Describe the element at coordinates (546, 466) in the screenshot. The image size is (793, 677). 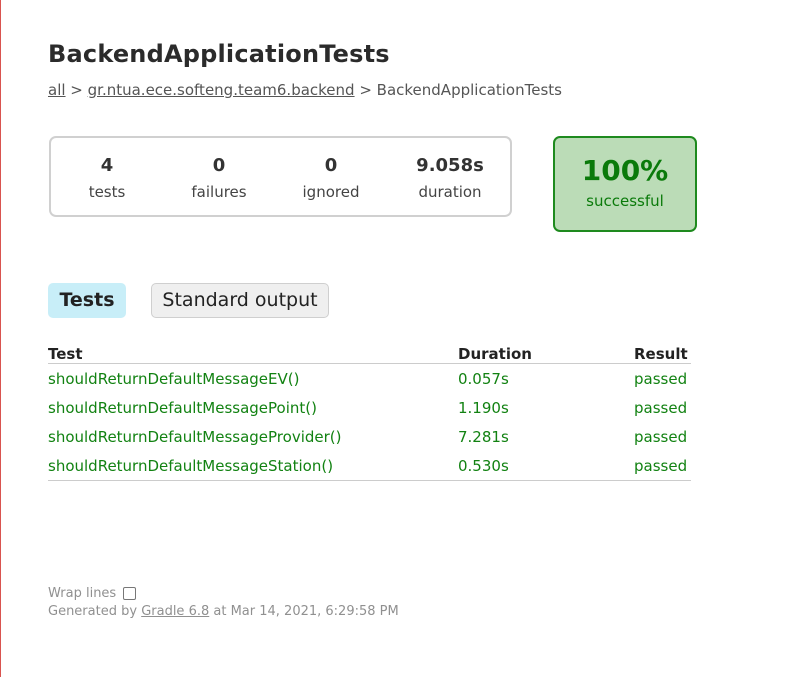
I see `duration-cell: 0.530s` at that location.